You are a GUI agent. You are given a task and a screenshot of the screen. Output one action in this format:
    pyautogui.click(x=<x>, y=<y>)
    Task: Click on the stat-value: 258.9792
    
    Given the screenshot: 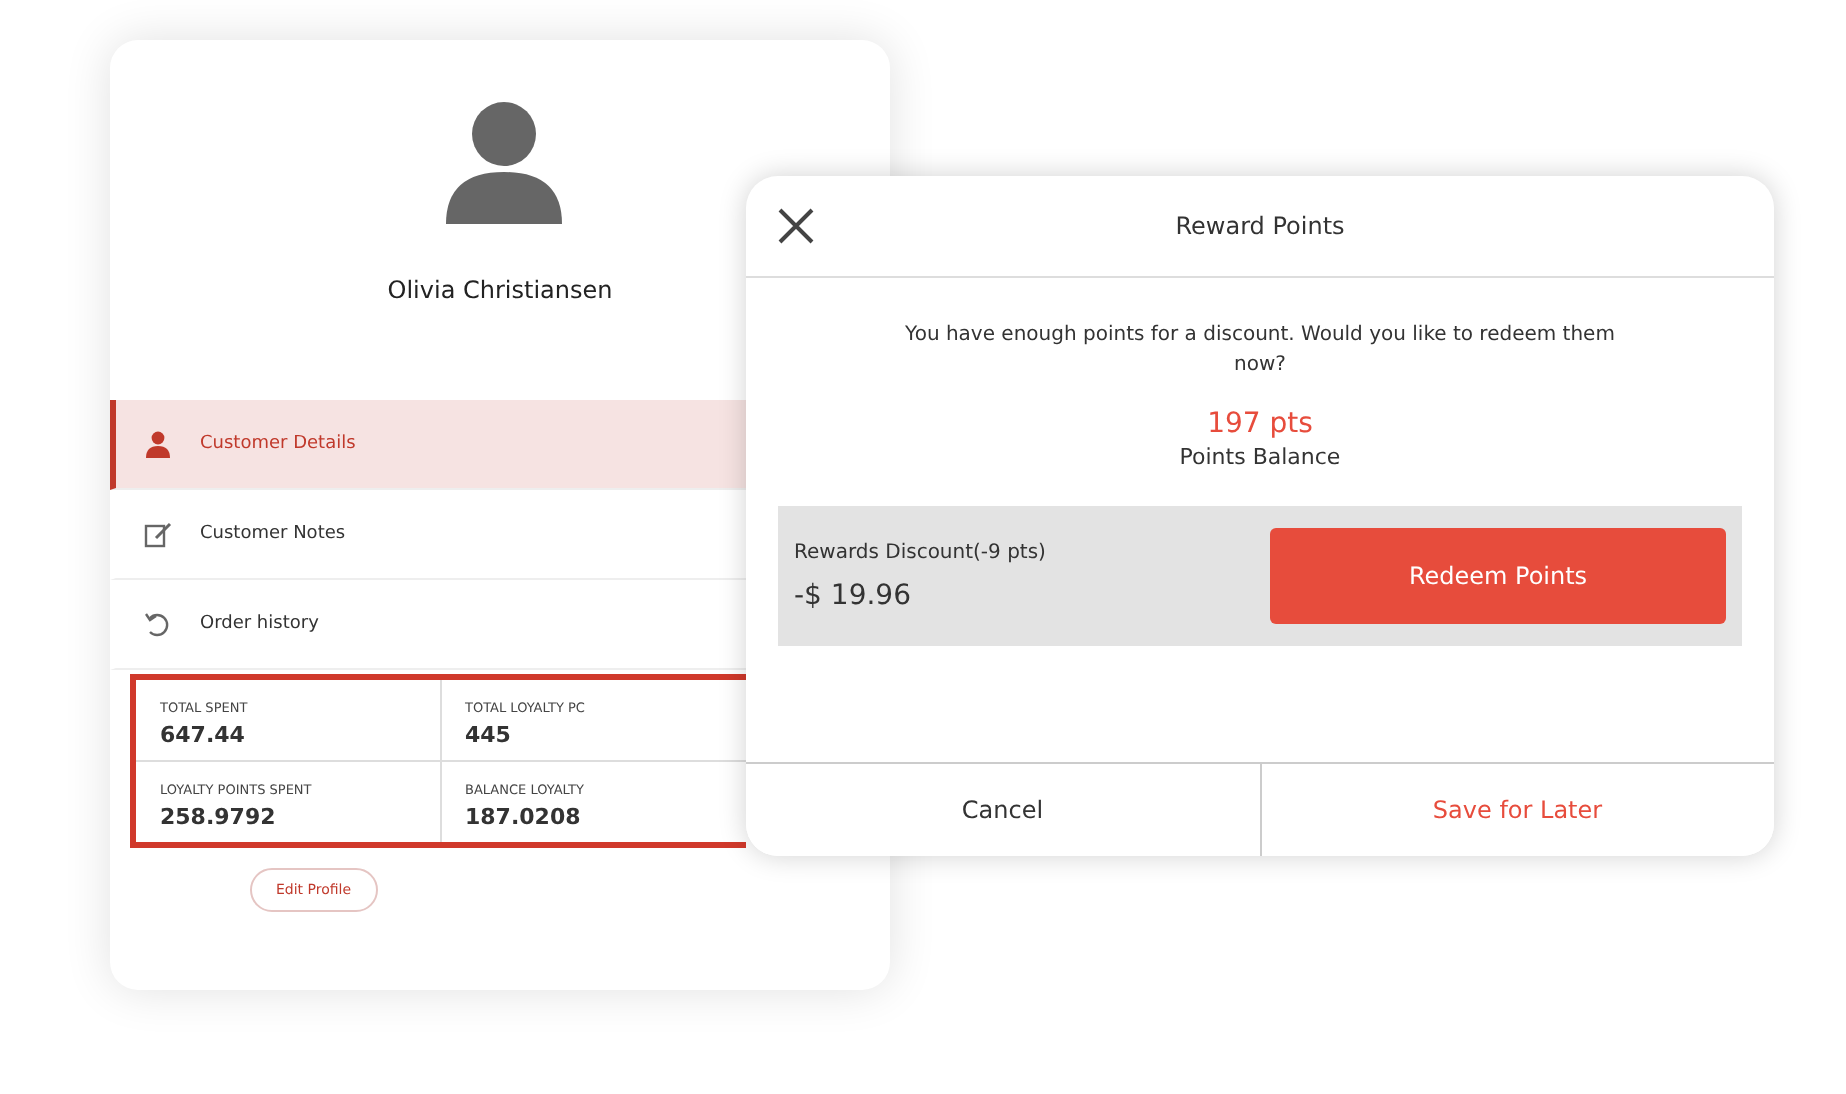 What is the action you would take?
    pyautogui.click(x=219, y=817)
    